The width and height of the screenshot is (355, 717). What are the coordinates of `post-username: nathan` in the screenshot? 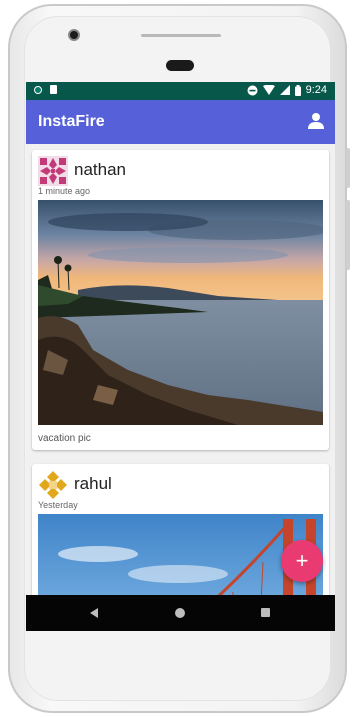 It's located at (100, 170).